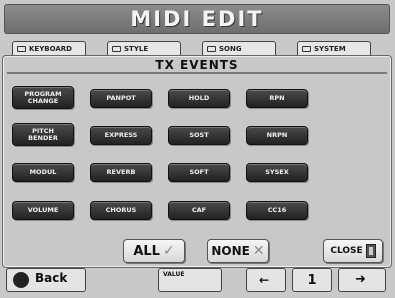 This screenshot has height=298, width=395. What do you see at coordinates (121, 98) in the screenshot?
I see `event-panpot-button: PANPOT` at bounding box center [121, 98].